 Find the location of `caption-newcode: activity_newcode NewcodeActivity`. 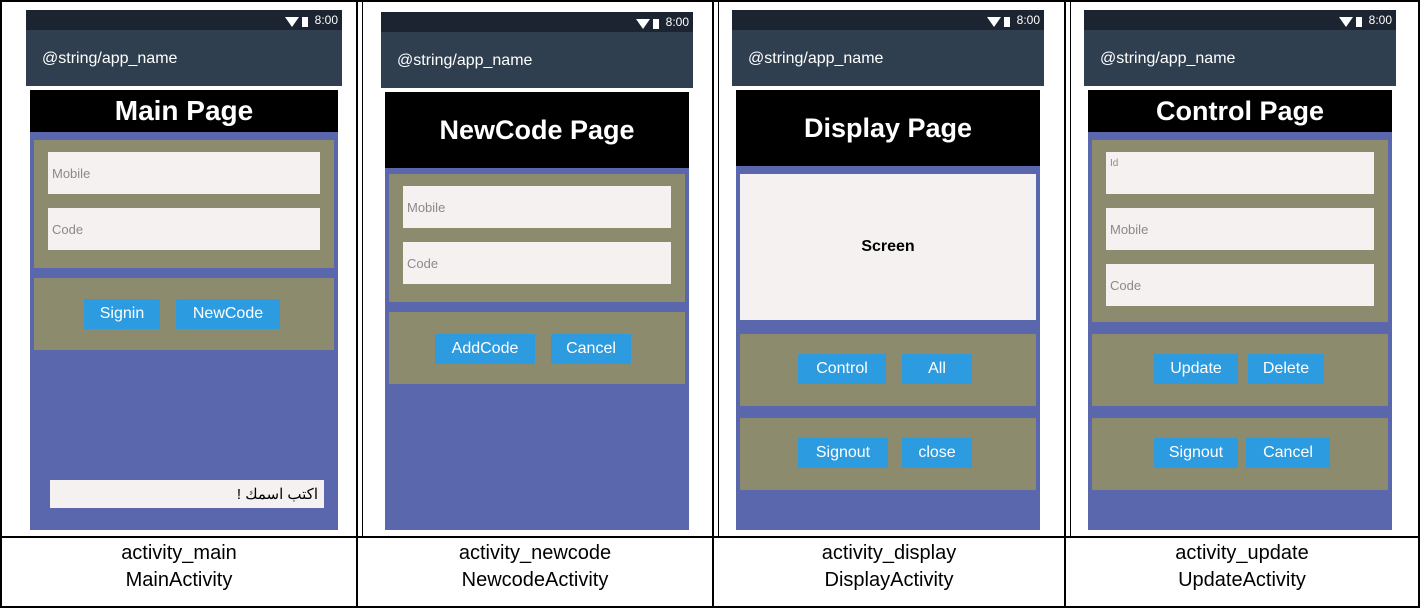

caption-newcode: activity_newcode NewcodeActivity is located at coordinates (535, 567).